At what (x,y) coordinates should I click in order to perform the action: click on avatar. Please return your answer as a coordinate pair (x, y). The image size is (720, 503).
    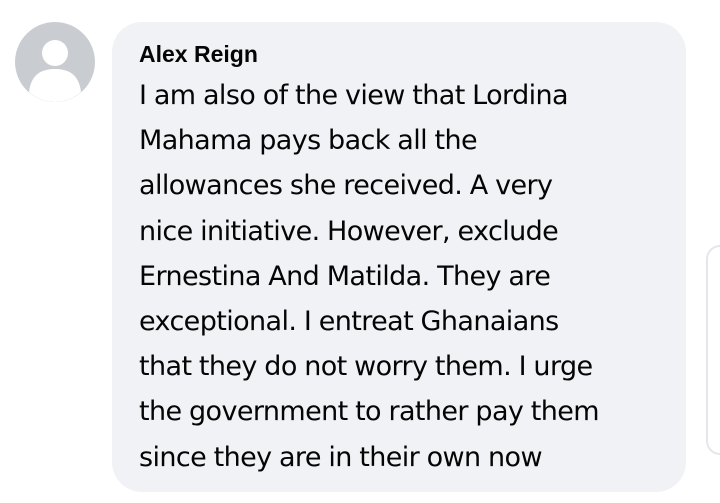
    Looking at the image, I should click on (55, 62).